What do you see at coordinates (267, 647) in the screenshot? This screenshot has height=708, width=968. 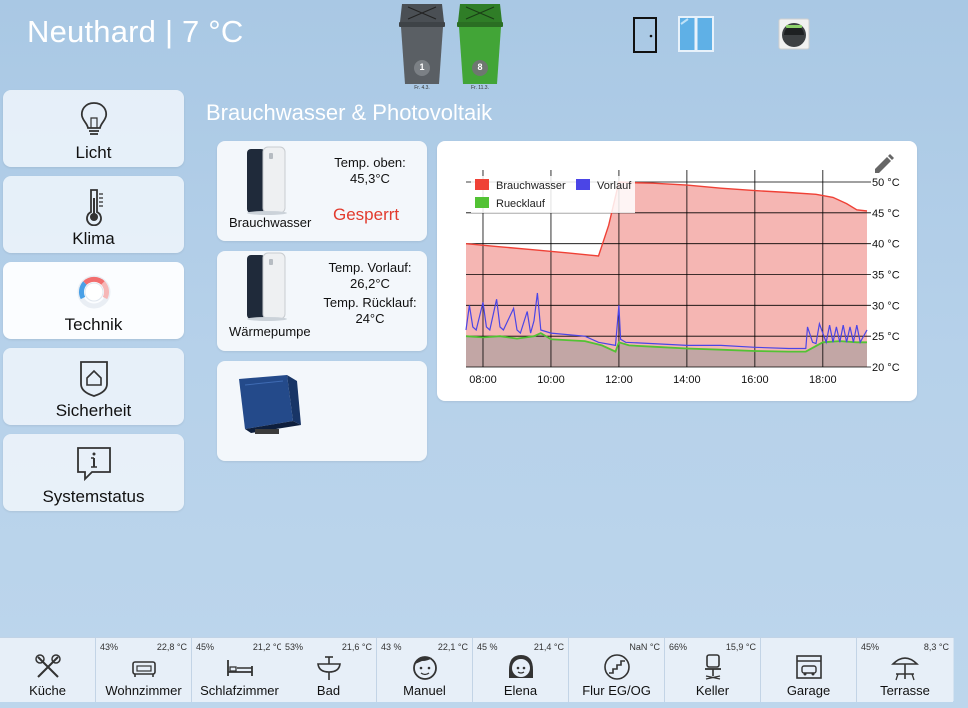 I see `room-temperature: 21,2 °C` at bounding box center [267, 647].